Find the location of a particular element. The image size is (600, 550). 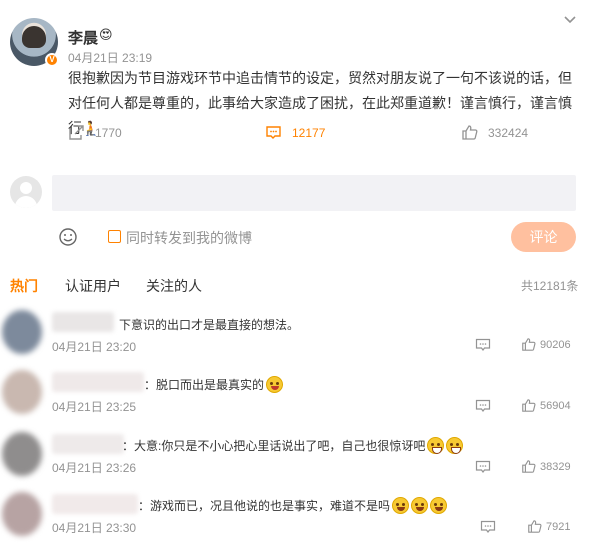

comment-like-button: 38329 is located at coordinates (546, 466).